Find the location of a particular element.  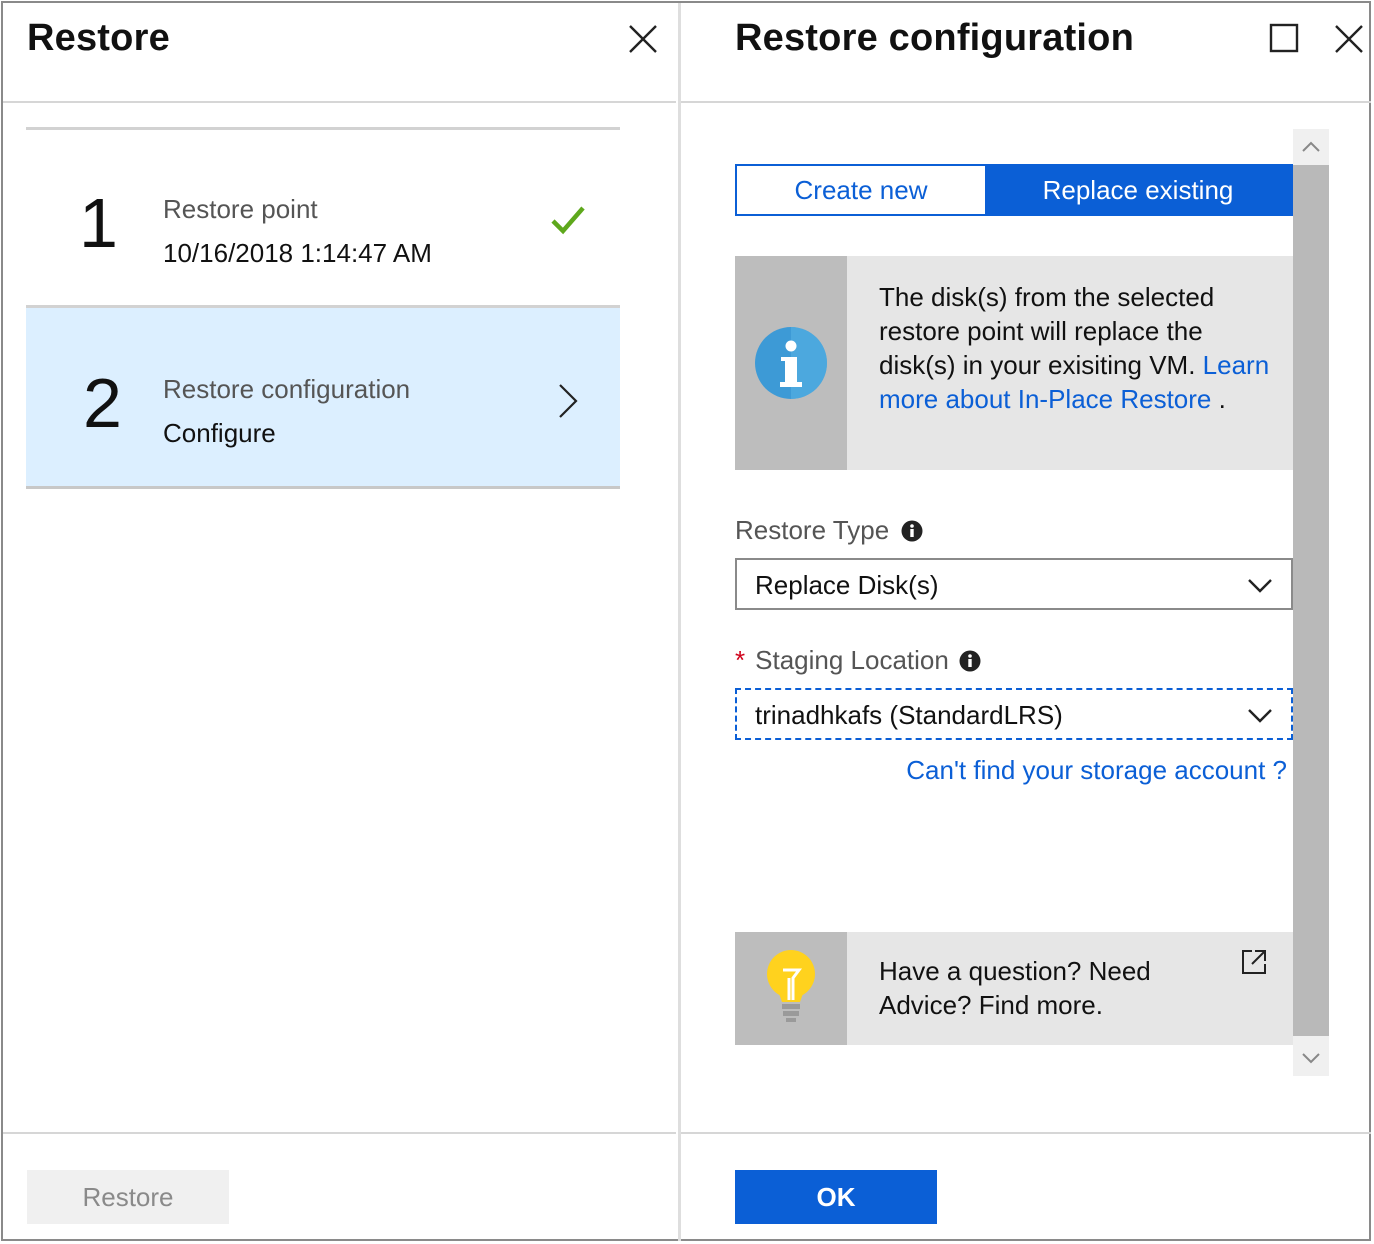

blade-divider is located at coordinates (679, 622).